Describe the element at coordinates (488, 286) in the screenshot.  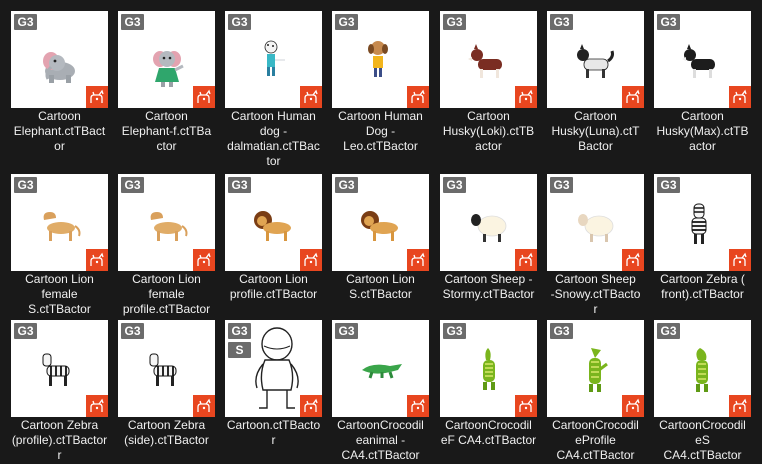
I see `actor-filename: Cartoon Sheep - Stormy.ctTBactor` at that location.